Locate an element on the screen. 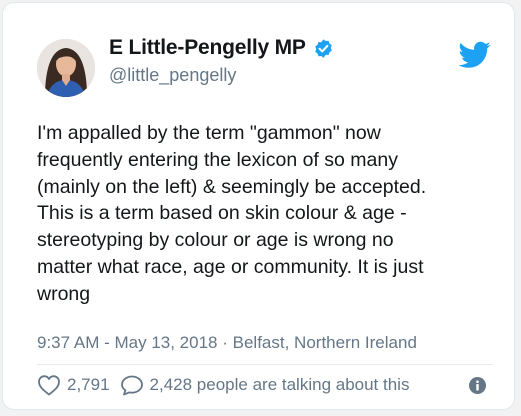 The image size is (521, 416). divider is located at coordinates (265, 364).